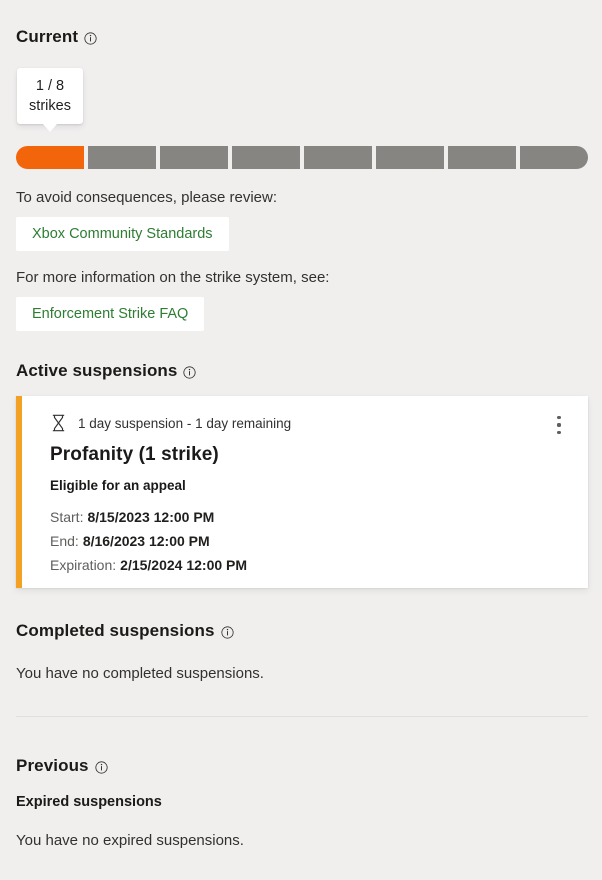  What do you see at coordinates (83, 565) in the screenshot?
I see `expiration-label: Expiration:` at bounding box center [83, 565].